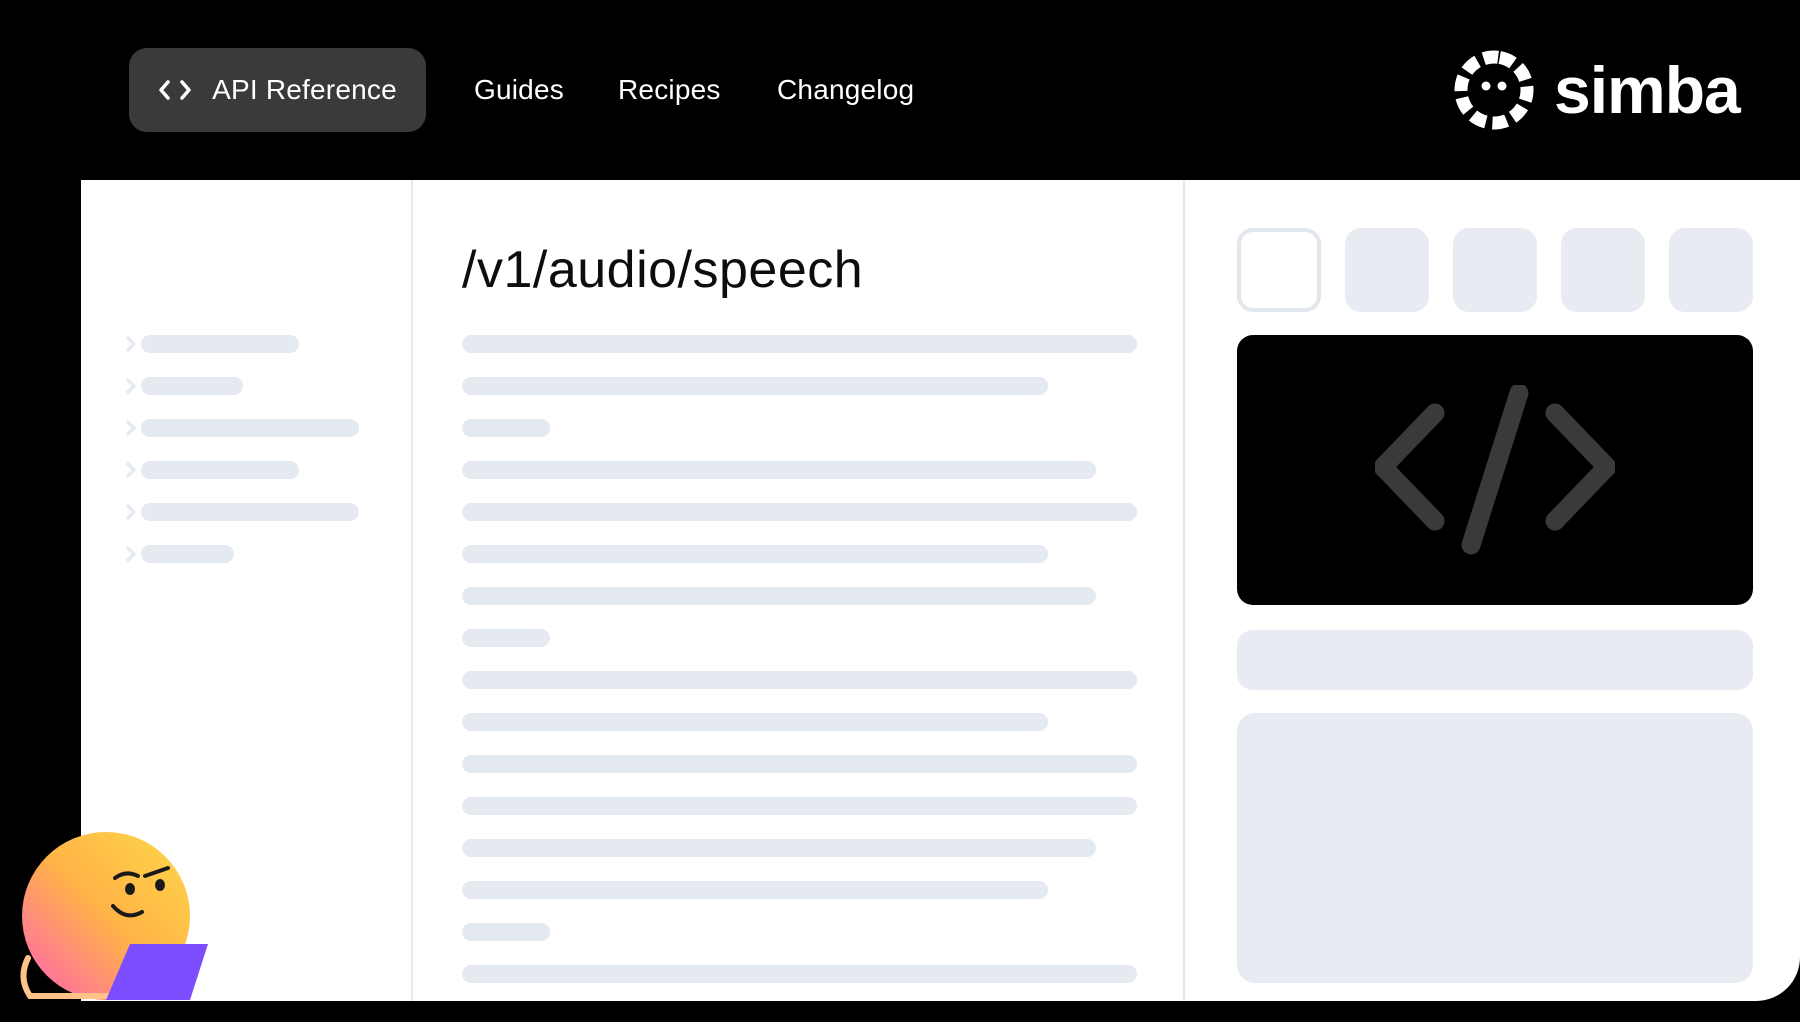  I want to click on response-header-placeholder, so click(1495, 660).